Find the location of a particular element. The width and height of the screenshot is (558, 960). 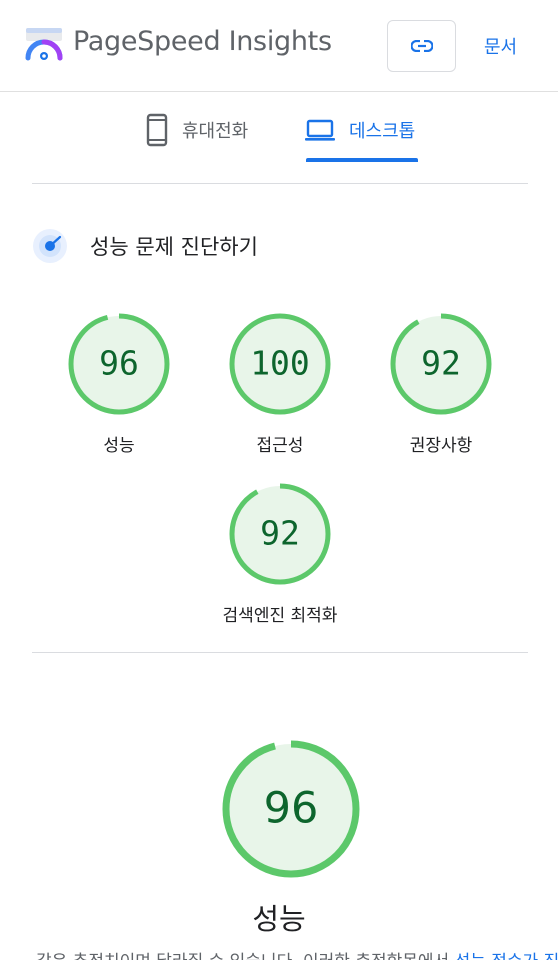

score-gauge-accessibility: 100 접근성 is located at coordinates (280, 383).